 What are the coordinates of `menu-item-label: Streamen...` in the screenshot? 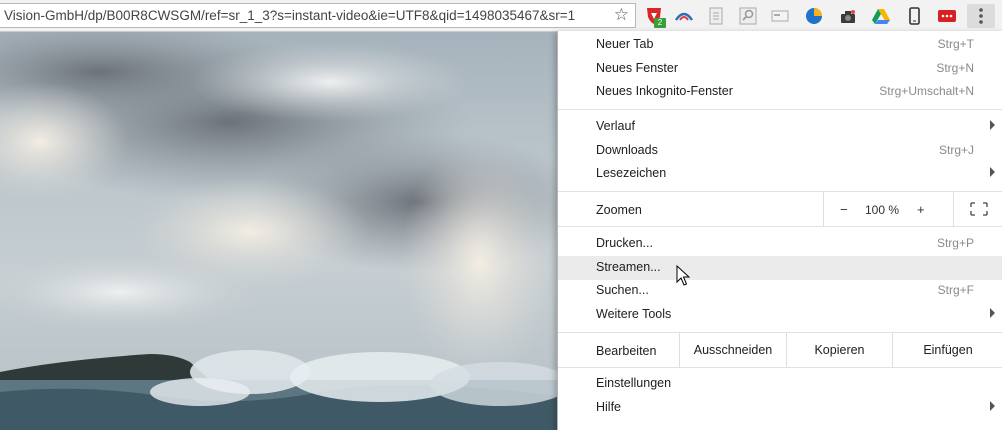 It's located at (628, 267).